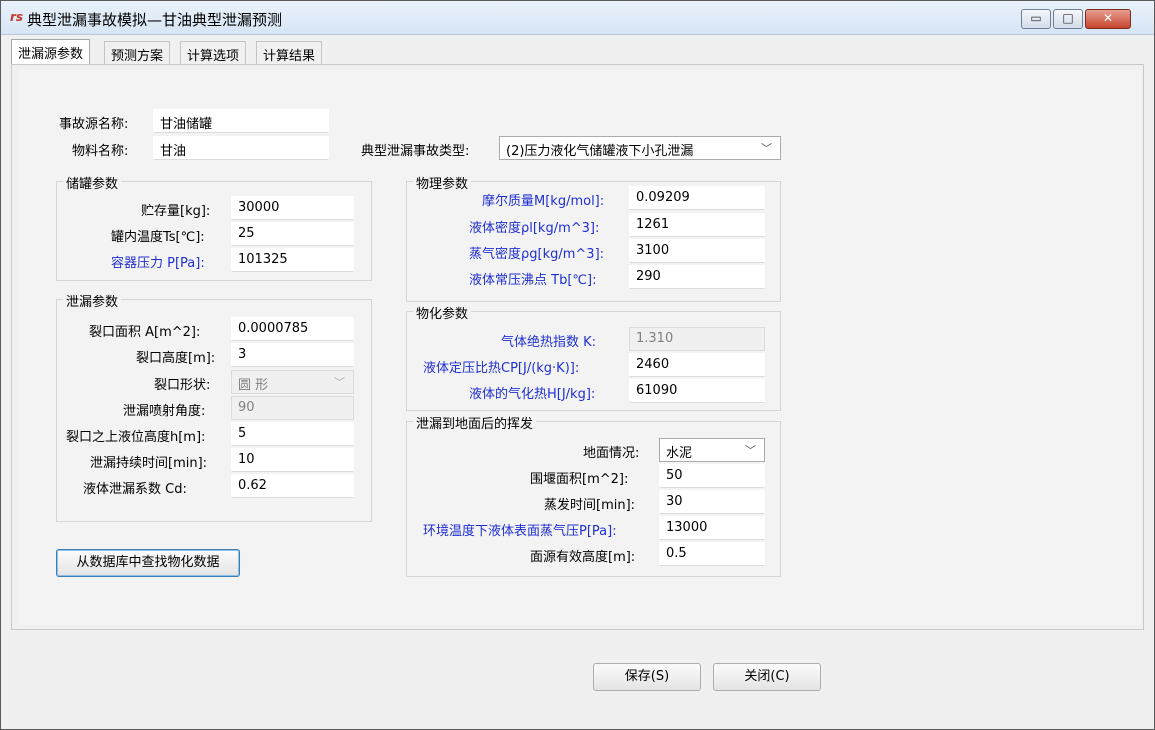  What do you see at coordinates (712, 554) in the screenshot?
I see `source-height-input: 0.5` at bounding box center [712, 554].